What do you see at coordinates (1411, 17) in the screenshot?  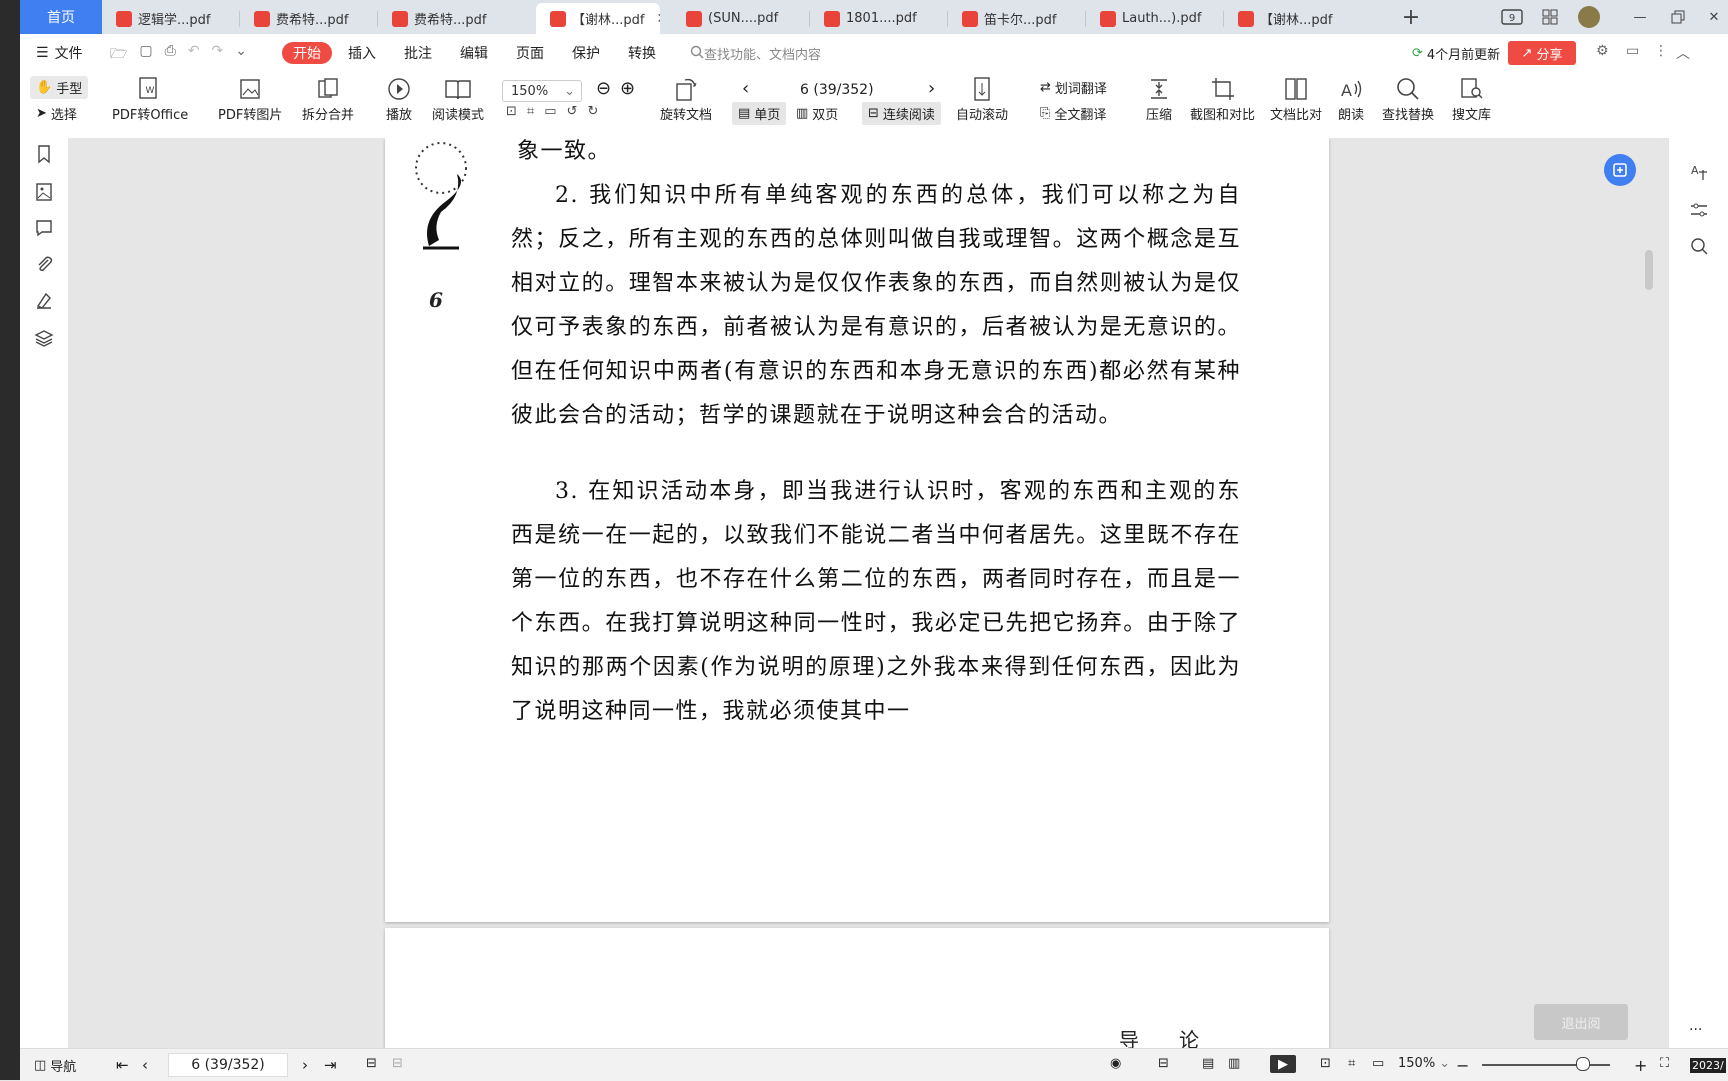 I see `add-tab-icon: +` at bounding box center [1411, 17].